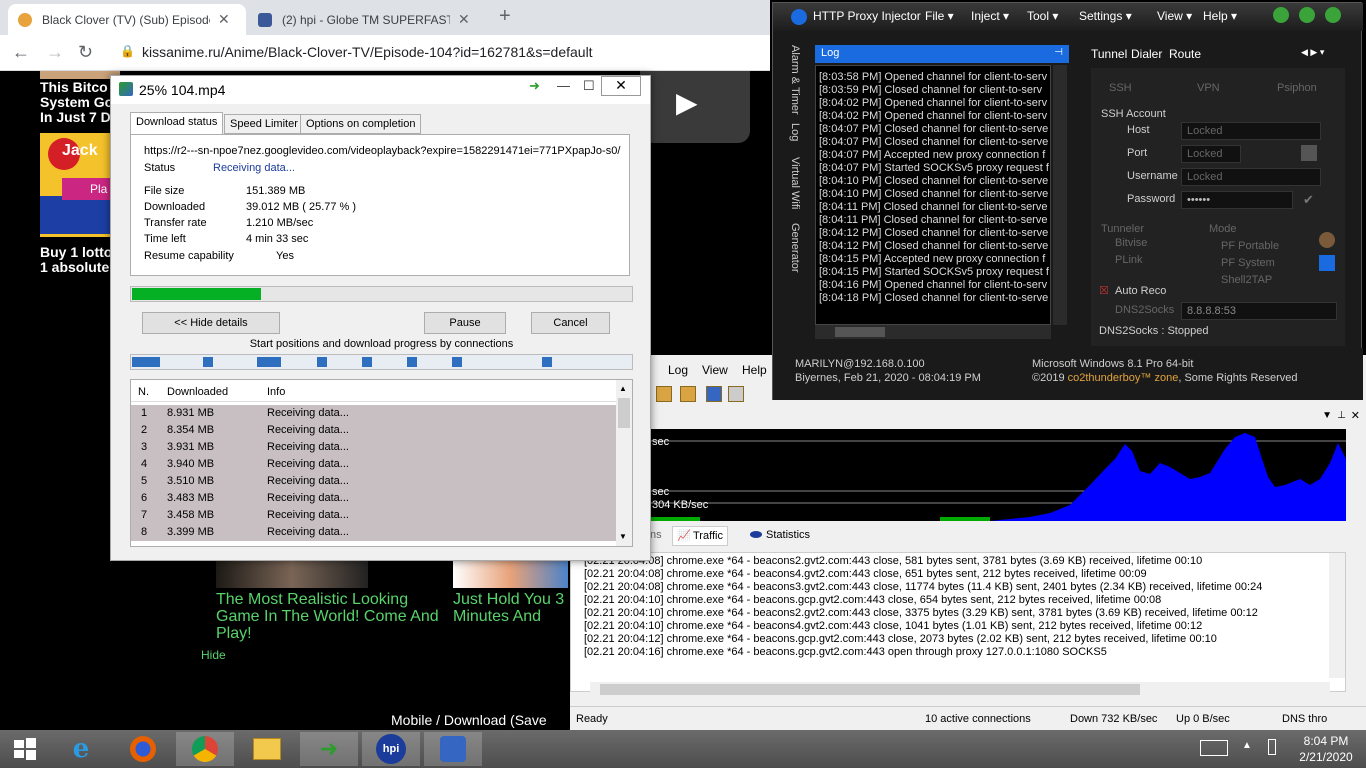 Image resolution: width=1366 pixels, height=768 pixels. I want to click on tab-nav-arrows-icon: ◀ ▶ ▾, so click(1312, 52).